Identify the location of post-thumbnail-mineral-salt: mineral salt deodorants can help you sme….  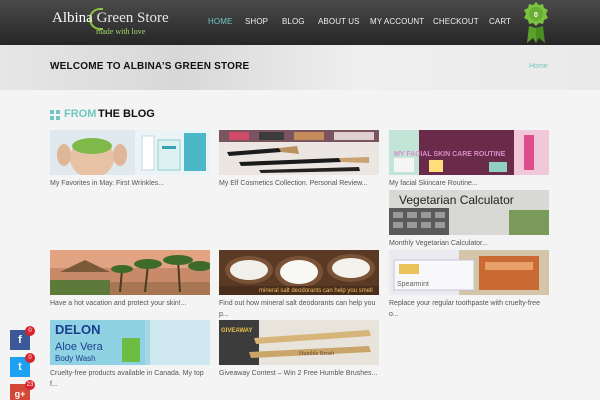
(299, 272).